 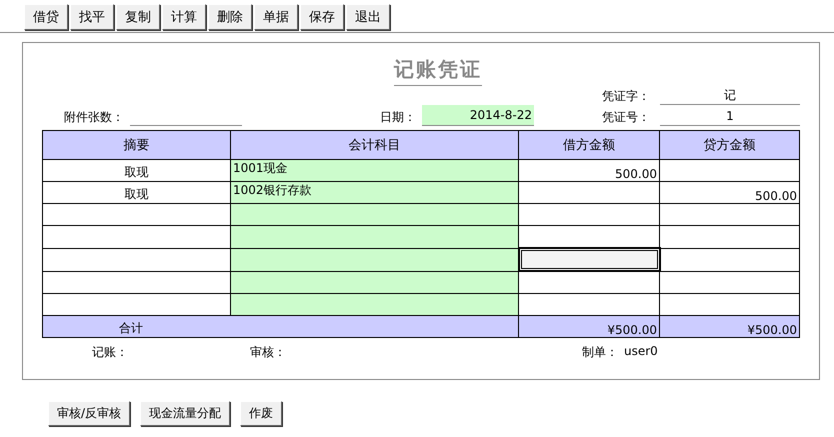 What do you see at coordinates (138, 17) in the screenshot?
I see `toolbar-button: 复制` at bounding box center [138, 17].